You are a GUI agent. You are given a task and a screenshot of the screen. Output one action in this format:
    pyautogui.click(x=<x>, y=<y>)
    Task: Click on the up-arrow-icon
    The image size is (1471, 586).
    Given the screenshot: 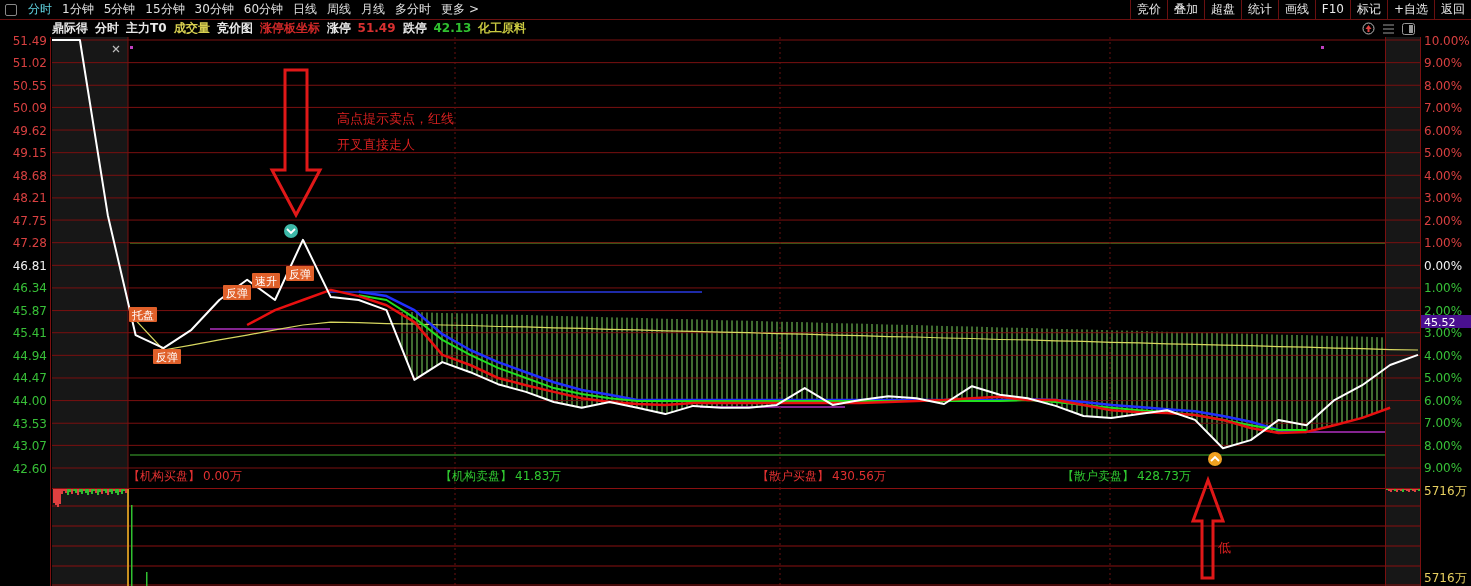 What is the action you would take?
    pyautogui.click(x=1368, y=28)
    